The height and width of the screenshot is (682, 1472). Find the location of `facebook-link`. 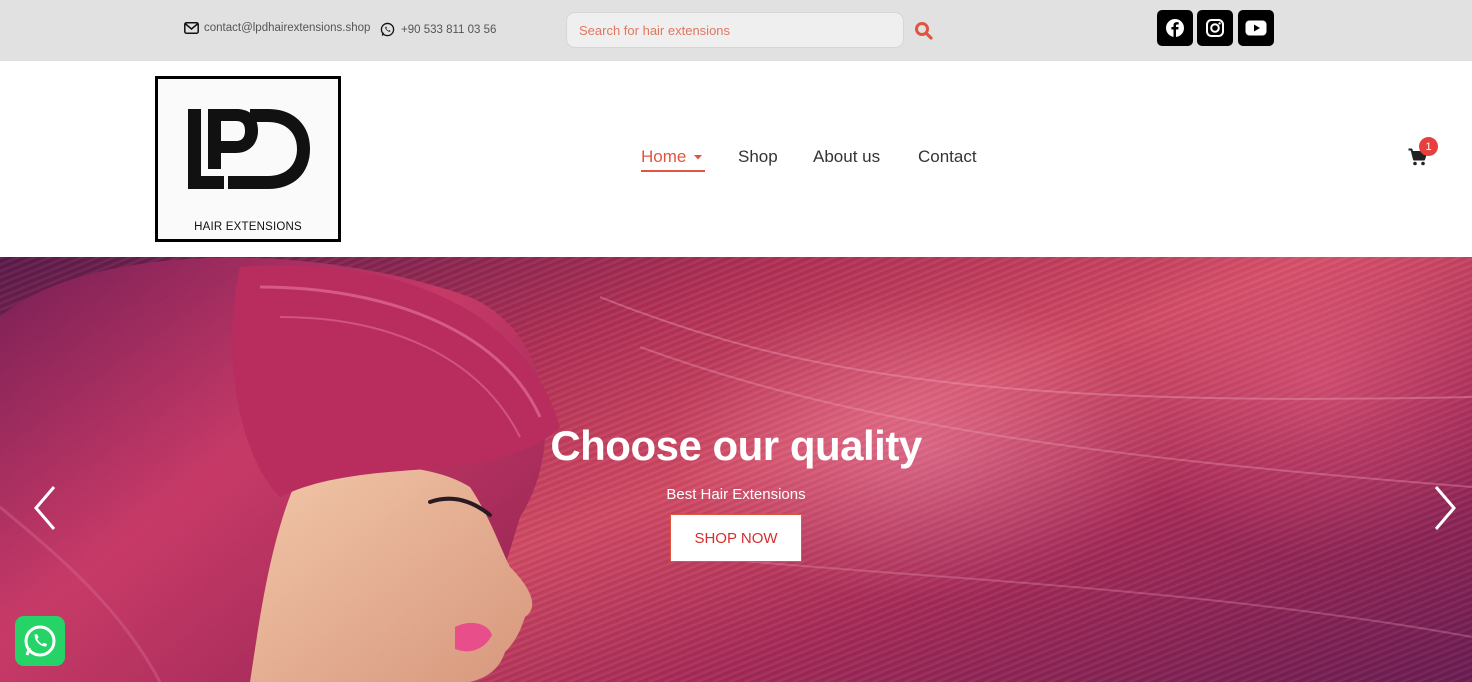

facebook-link is located at coordinates (1175, 28).